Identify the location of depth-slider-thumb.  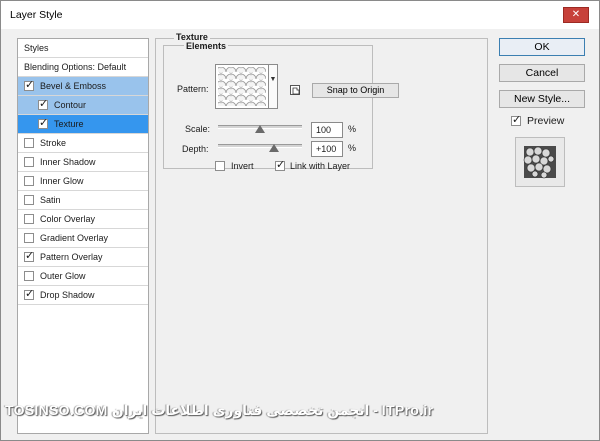
(274, 148).